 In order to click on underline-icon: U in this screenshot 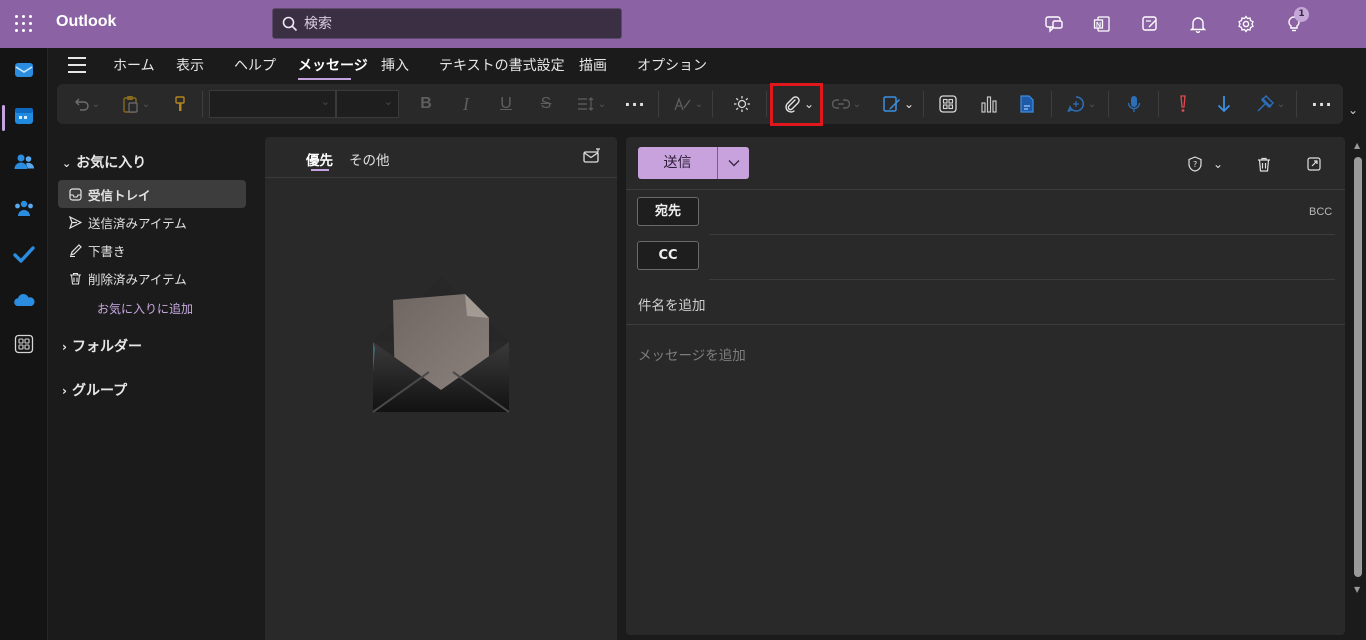, I will do `click(506, 104)`.